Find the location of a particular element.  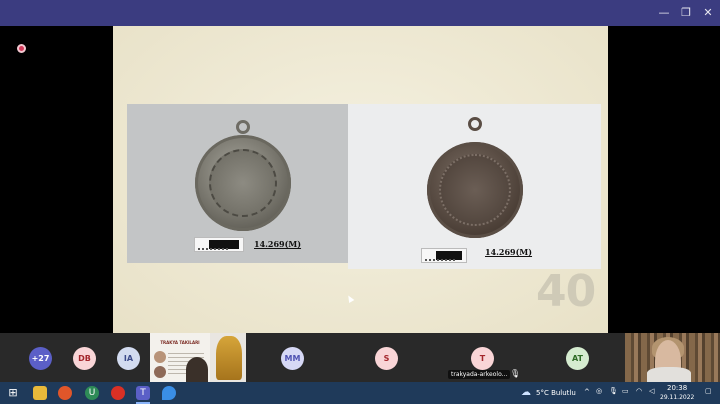

start-menu-icon: ⊞ is located at coordinates (13, 393).